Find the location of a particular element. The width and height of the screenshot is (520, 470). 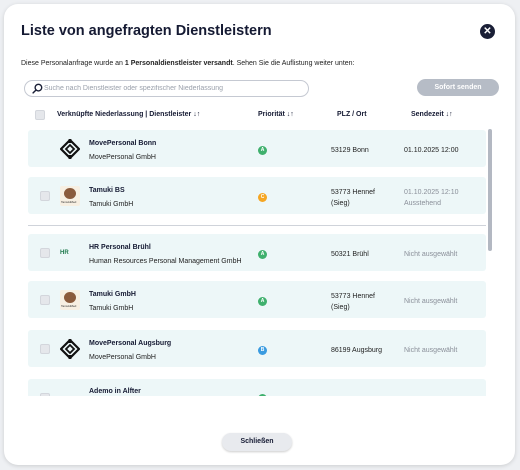

provider-name: MovePersonal Bonn is located at coordinates (123, 143).